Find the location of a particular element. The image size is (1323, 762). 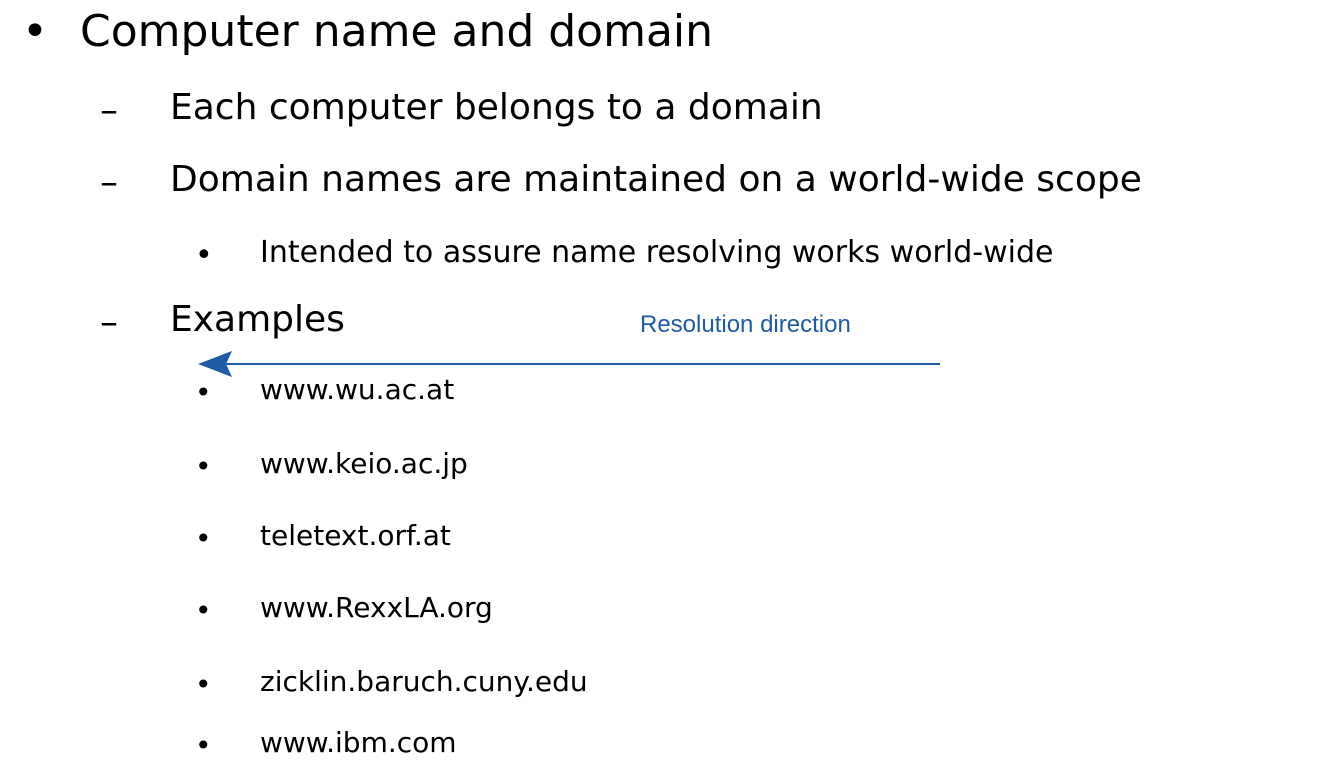

example-domain: teletext.orf.at is located at coordinates (355, 535).